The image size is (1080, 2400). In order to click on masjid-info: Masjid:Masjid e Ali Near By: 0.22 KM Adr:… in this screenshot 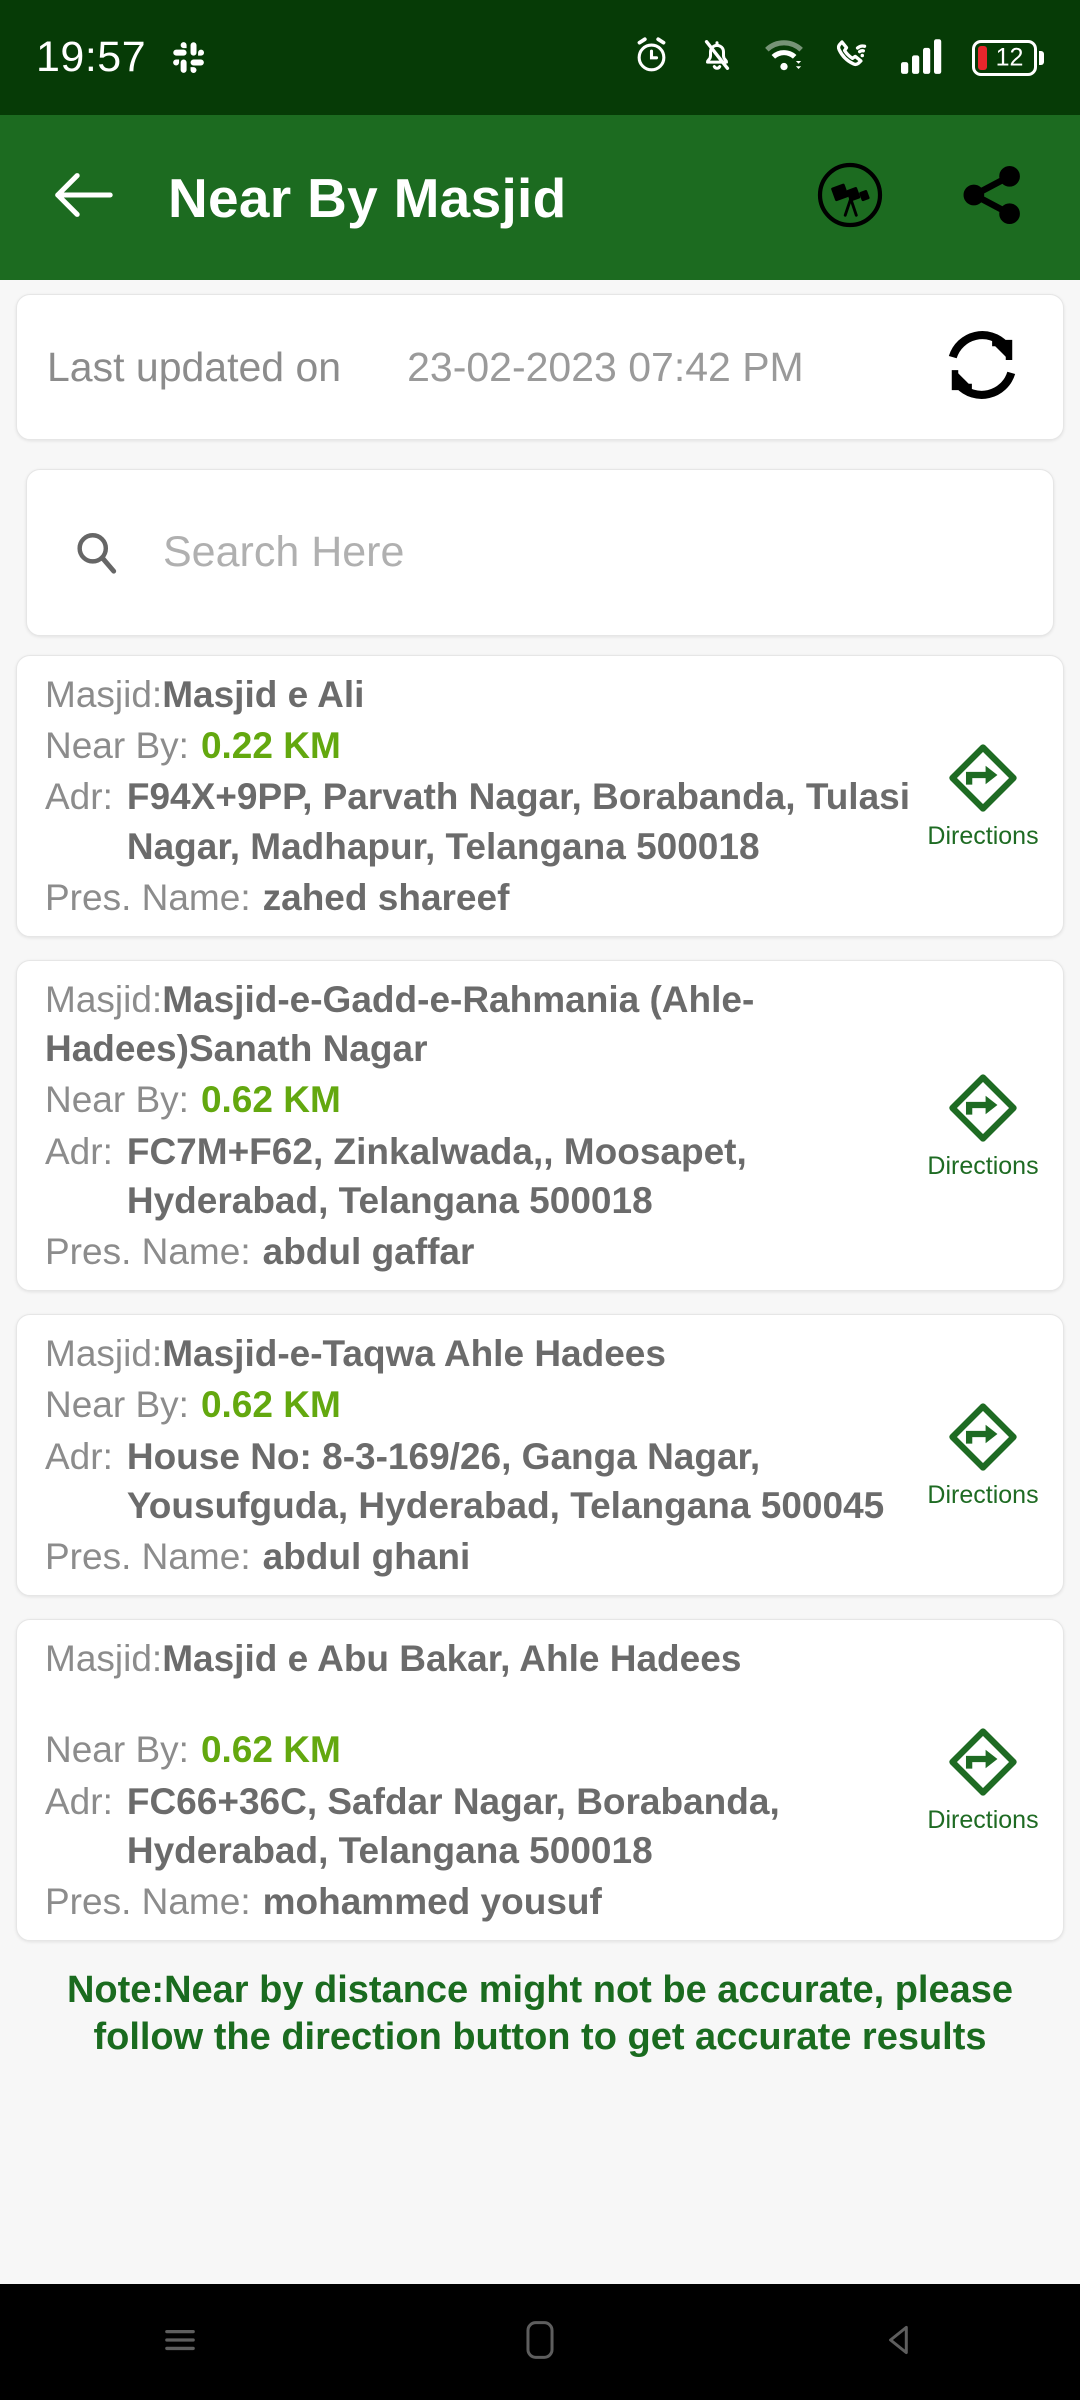, I will do `click(487, 796)`.